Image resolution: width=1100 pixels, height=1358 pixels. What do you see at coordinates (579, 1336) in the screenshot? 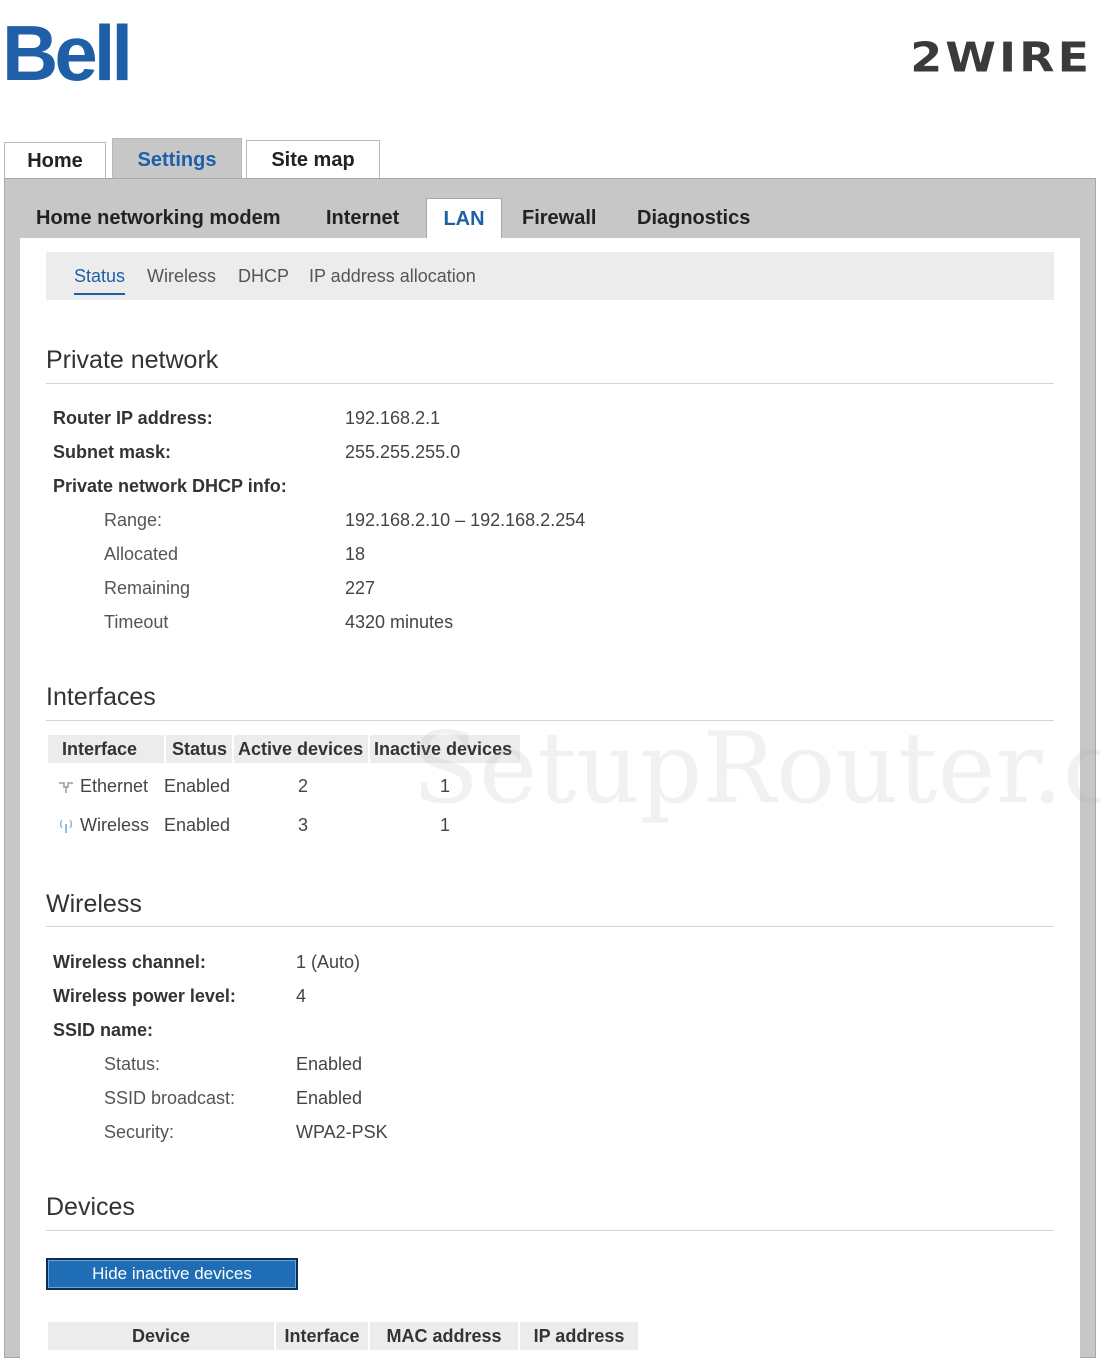
I see `devices-header-ip: IP address` at bounding box center [579, 1336].